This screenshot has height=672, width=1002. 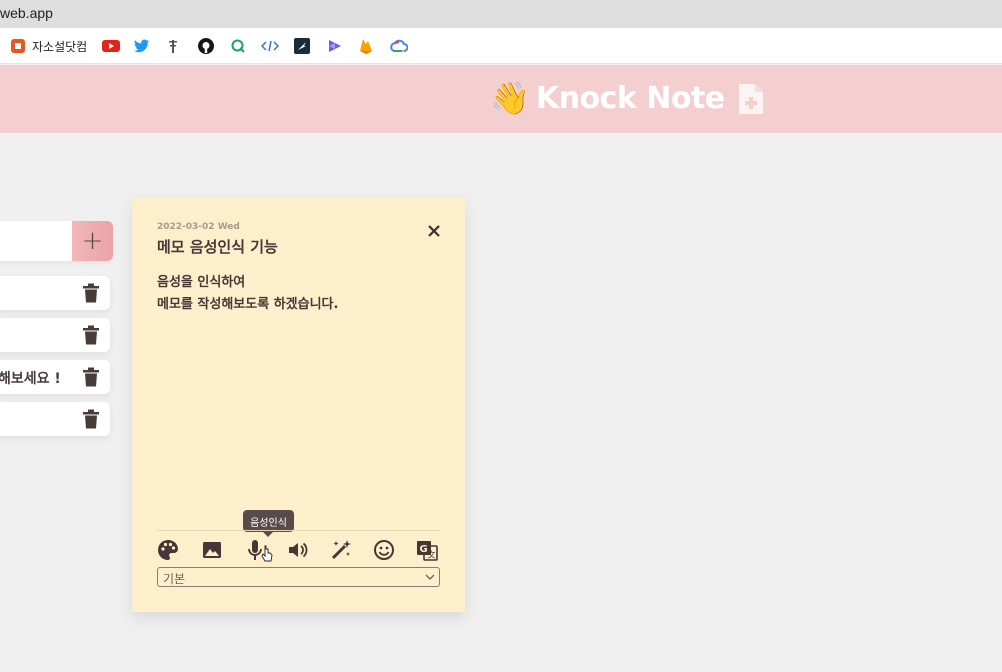 I want to click on app-title: Knock Note, so click(x=630, y=98).